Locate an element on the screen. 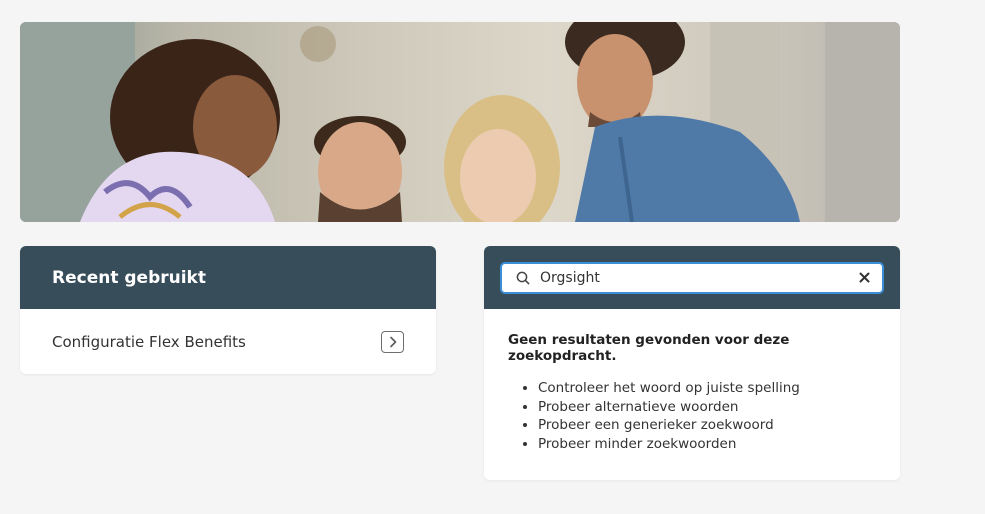 The image size is (985, 514). search-icon is located at coordinates (523, 278).